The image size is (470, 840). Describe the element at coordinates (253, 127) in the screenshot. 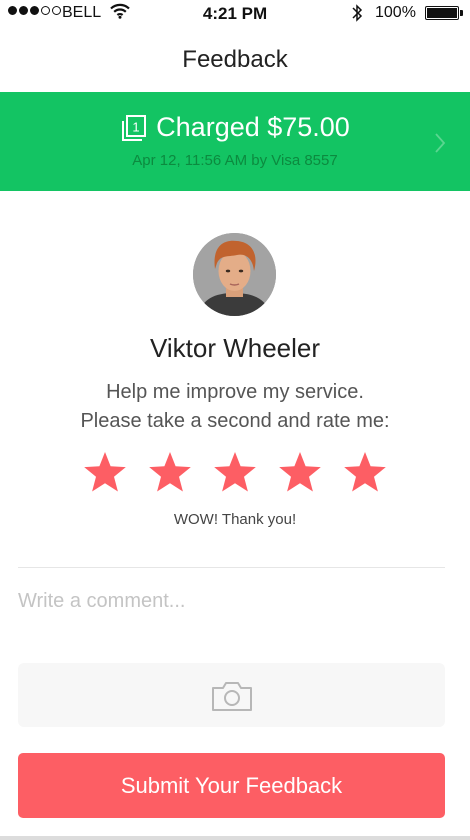

I see `charge-amount: Charged $75.00` at that location.